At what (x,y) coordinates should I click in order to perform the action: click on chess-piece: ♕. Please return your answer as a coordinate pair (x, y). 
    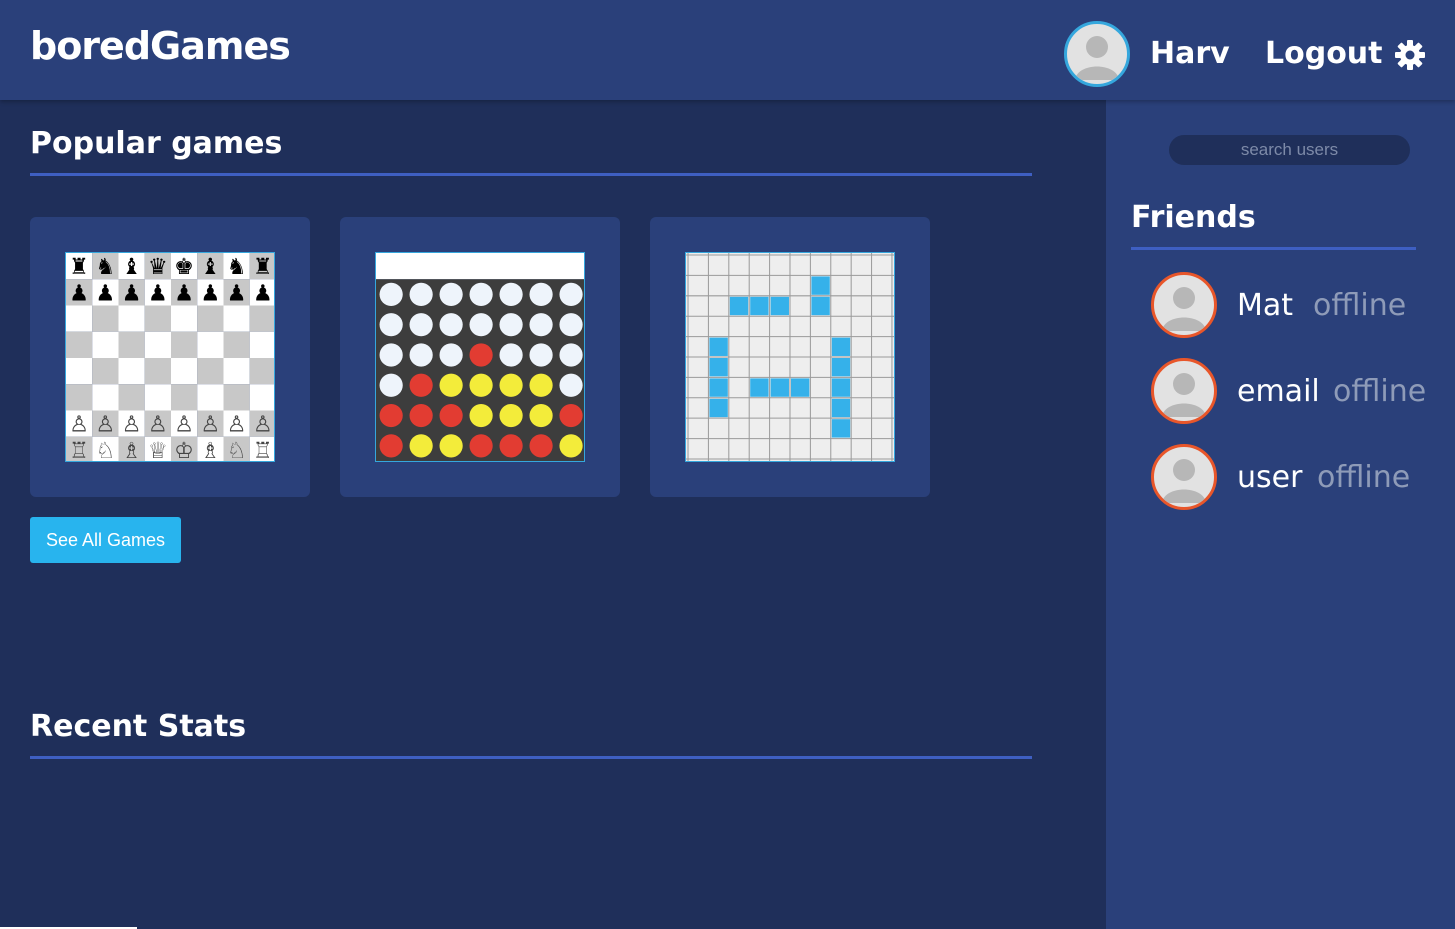
    Looking at the image, I should click on (158, 450).